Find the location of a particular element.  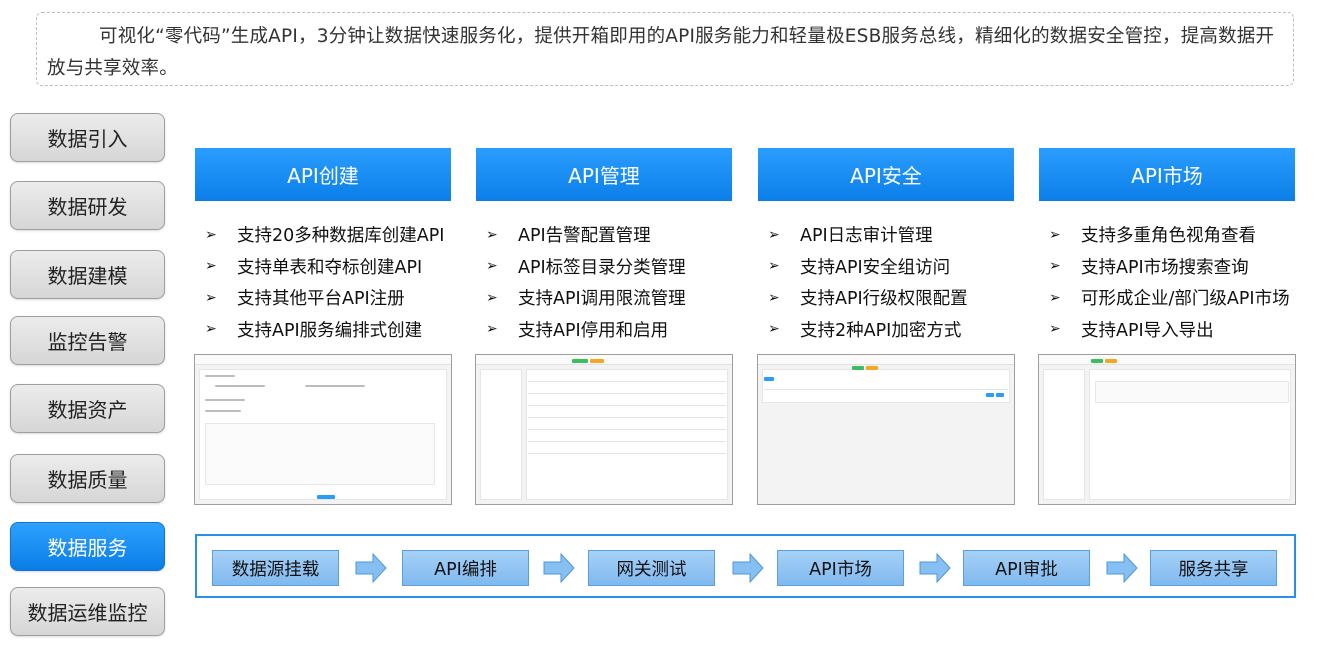

column-header: API创建 is located at coordinates (323, 174).